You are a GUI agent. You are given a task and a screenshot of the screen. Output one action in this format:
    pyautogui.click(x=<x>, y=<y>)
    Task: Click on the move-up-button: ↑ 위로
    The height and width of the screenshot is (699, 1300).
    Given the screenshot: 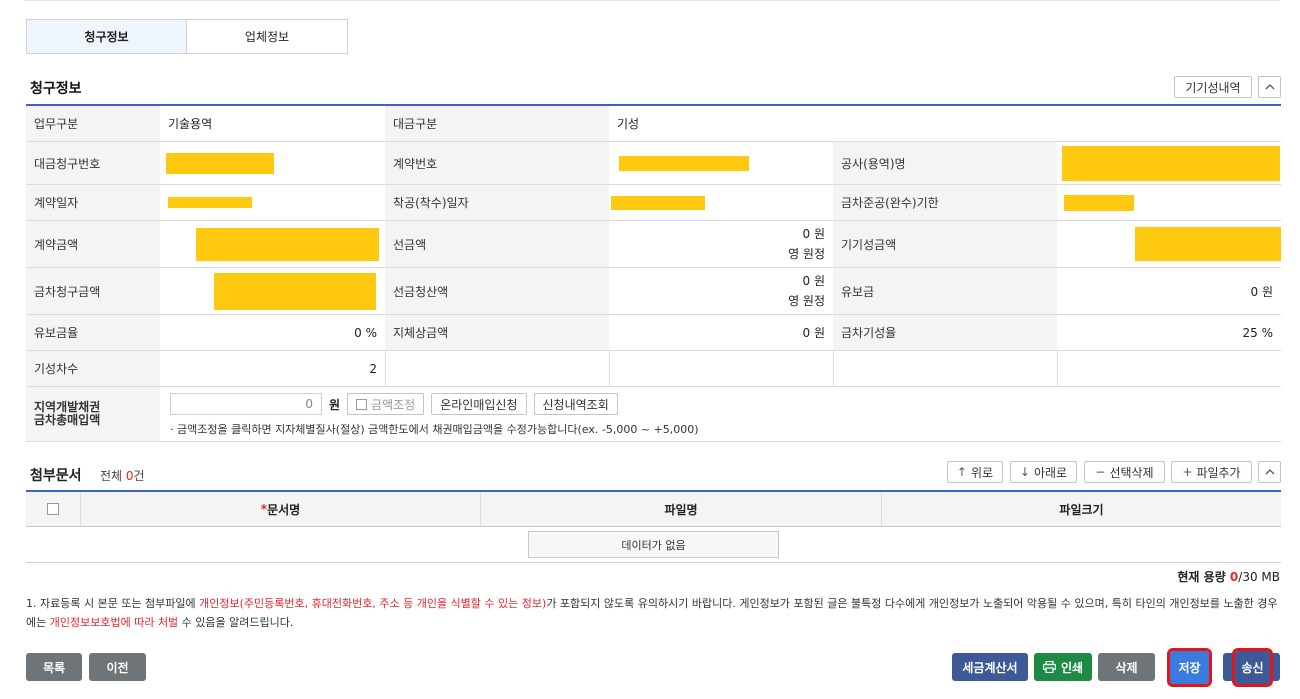 What is the action you would take?
    pyautogui.click(x=975, y=472)
    